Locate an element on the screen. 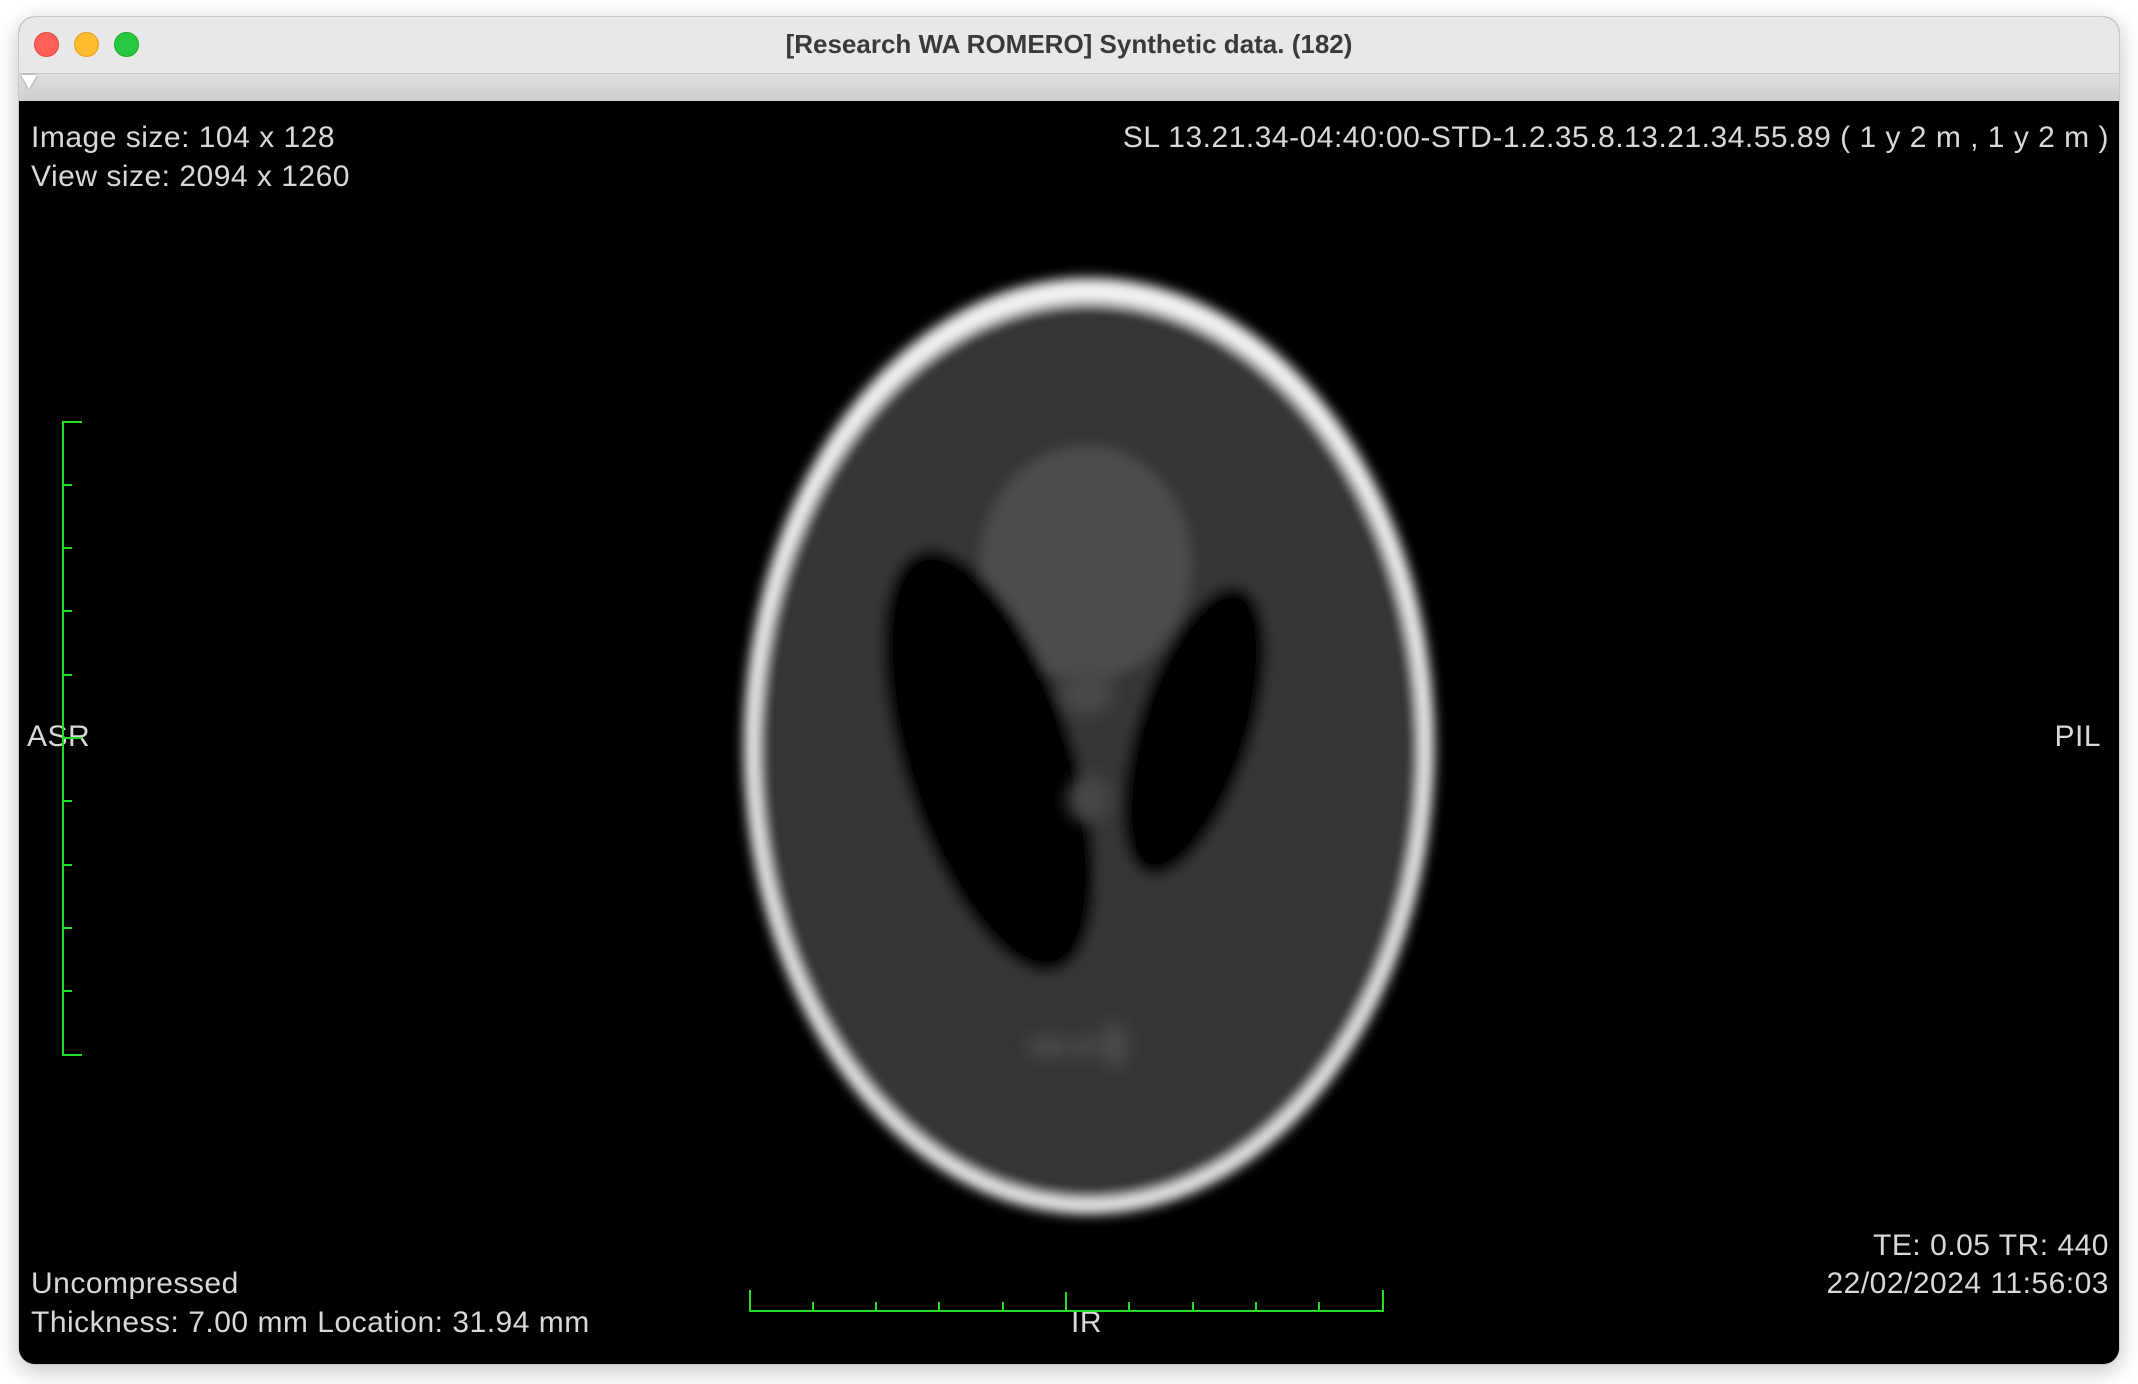 The width and height of the screenshot is (2138, 1384). image-size-label: Image size: 104 x 128 is located at coordinates (183, 137).